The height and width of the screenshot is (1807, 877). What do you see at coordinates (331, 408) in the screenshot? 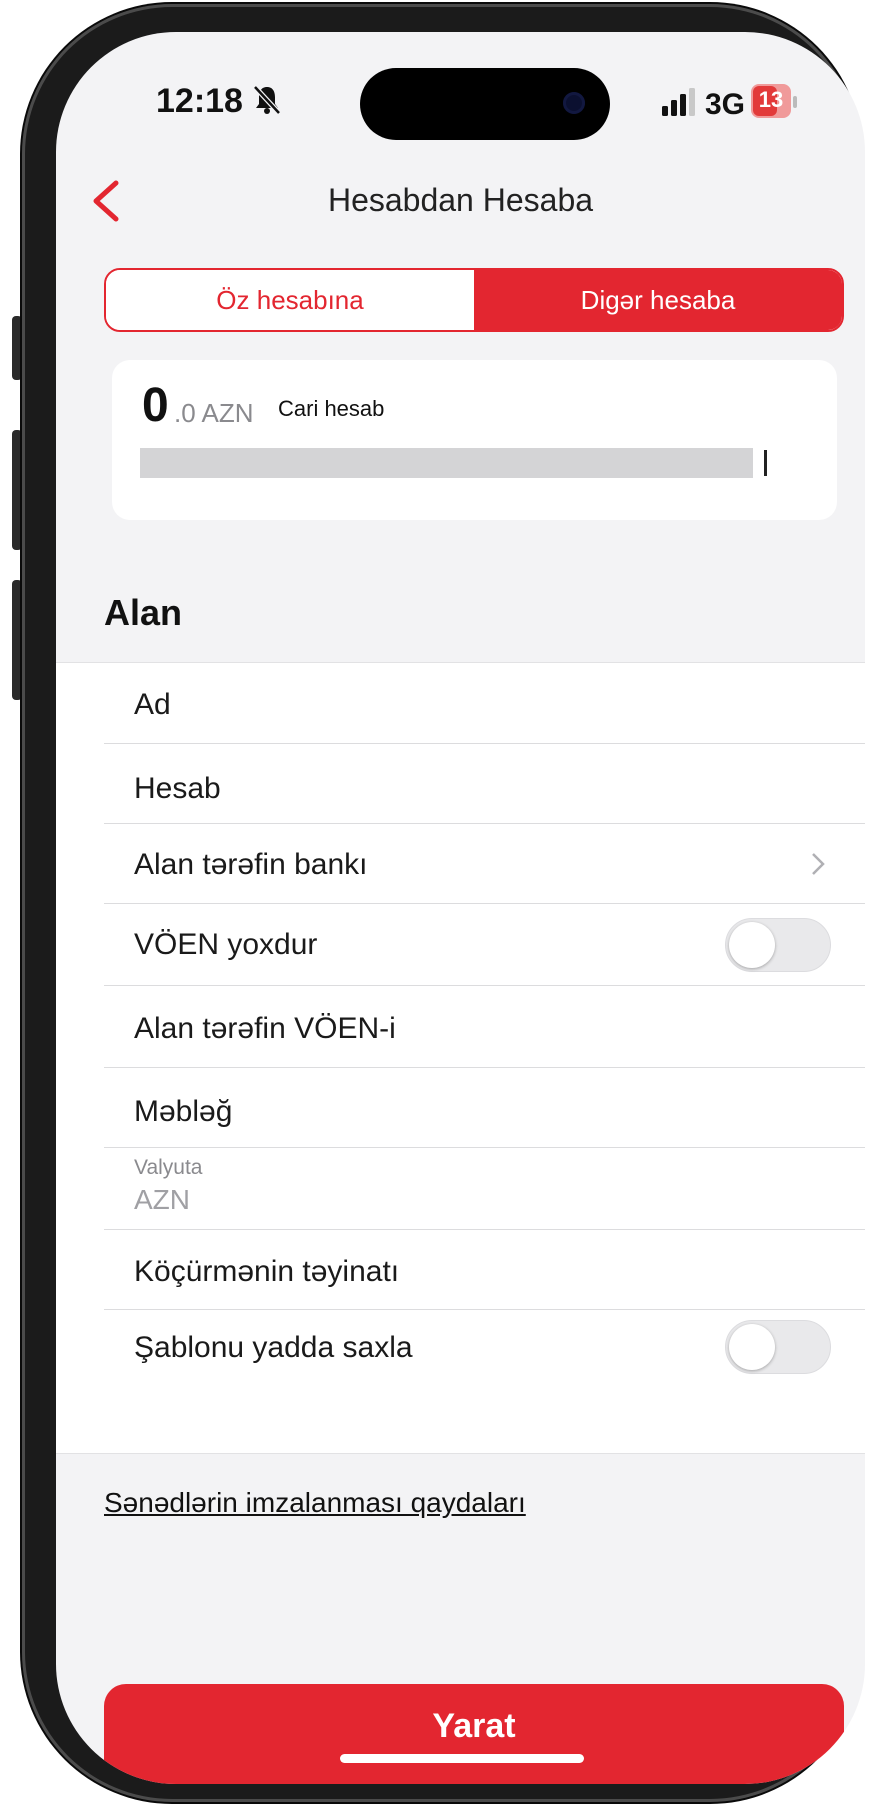
I see `account-type: Cari hesab` at bounding box center [331, 408].